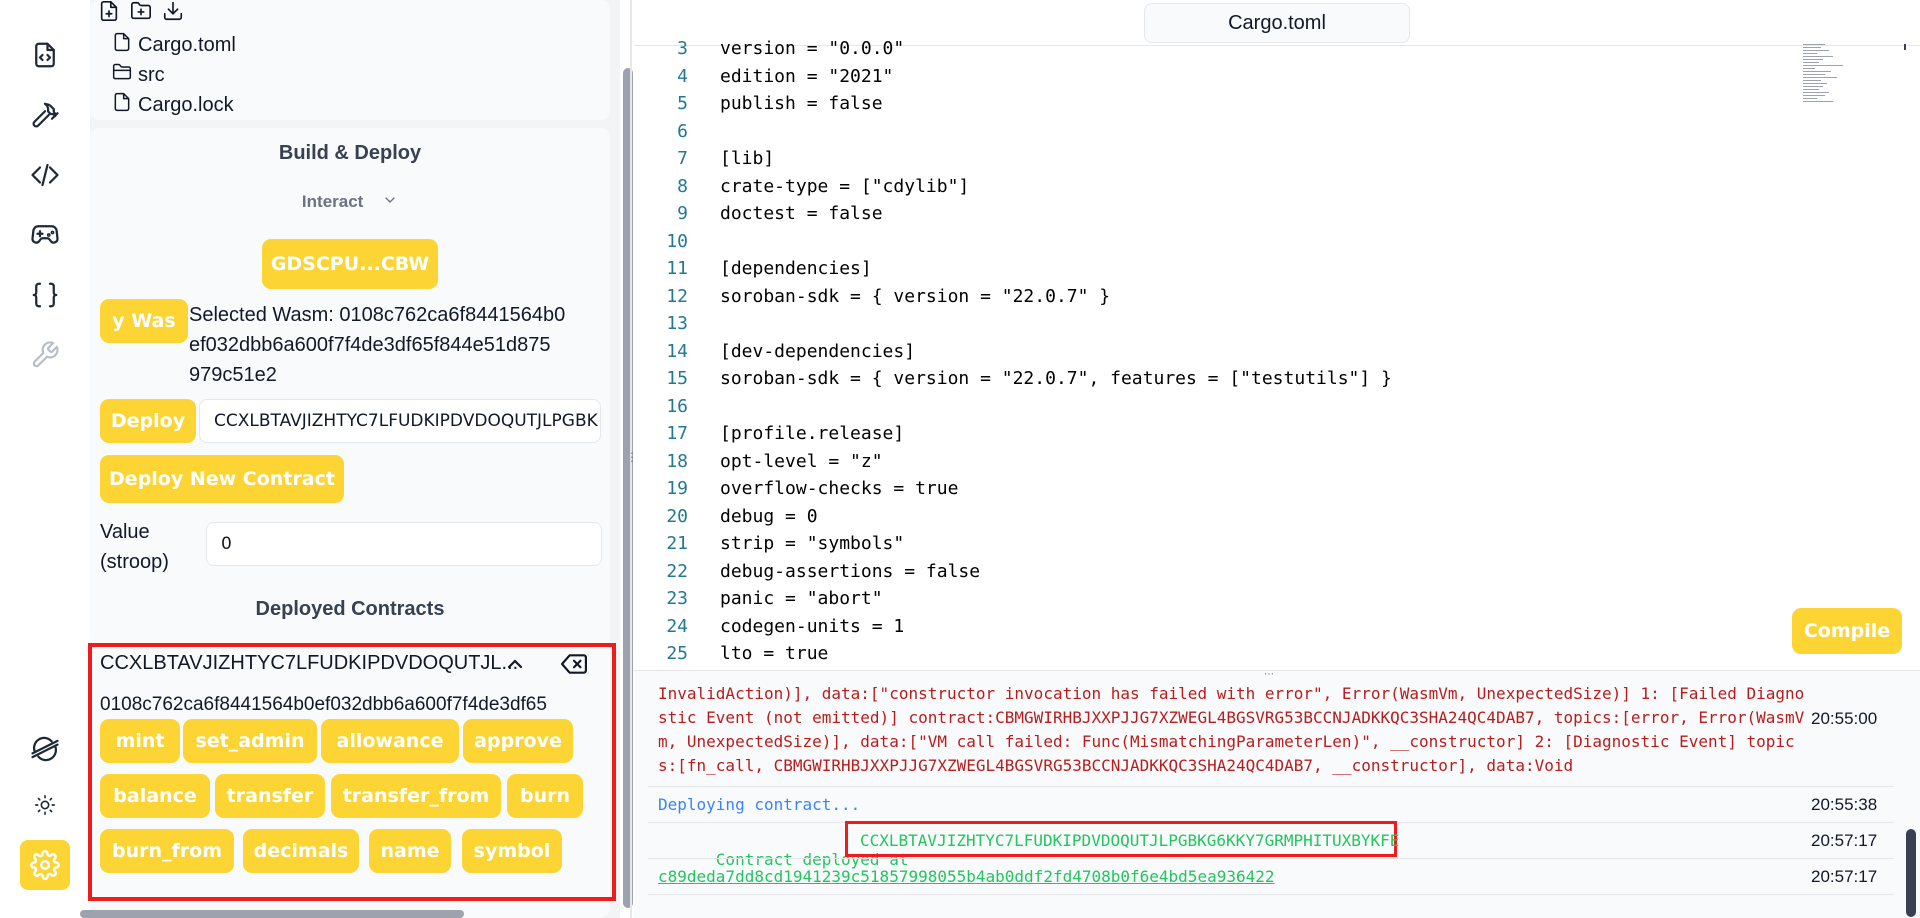  I want to click on line-content: strip = "symbols", so click(812, 543).